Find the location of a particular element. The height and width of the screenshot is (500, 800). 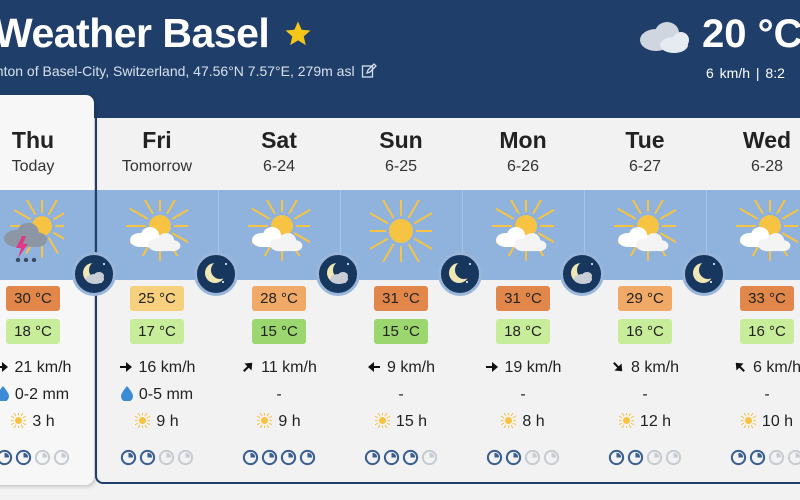

wind-speed: 19 km/h is located at coordinates (523, 368).